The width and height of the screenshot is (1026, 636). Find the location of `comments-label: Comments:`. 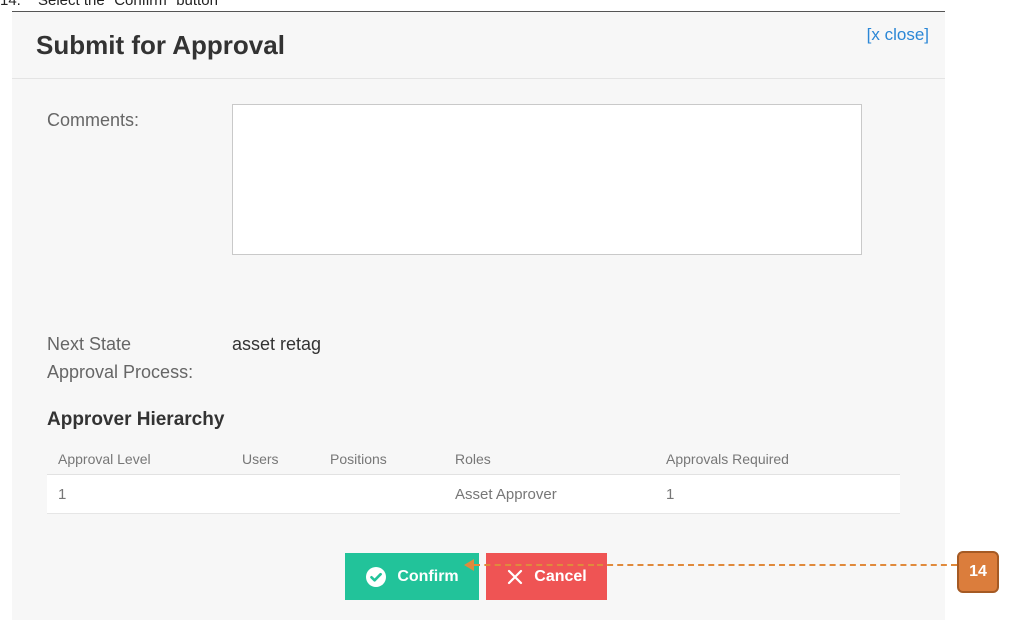

comments-label: Comments: is located at coordinates (93, 120).